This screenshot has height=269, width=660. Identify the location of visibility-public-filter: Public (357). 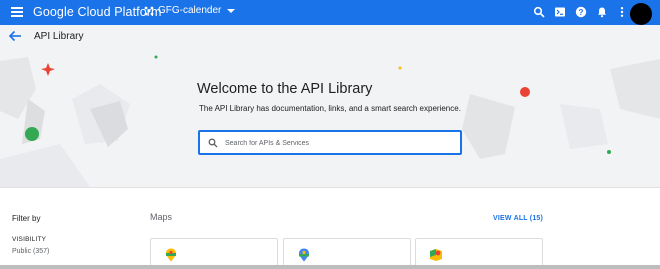
(30, 251).